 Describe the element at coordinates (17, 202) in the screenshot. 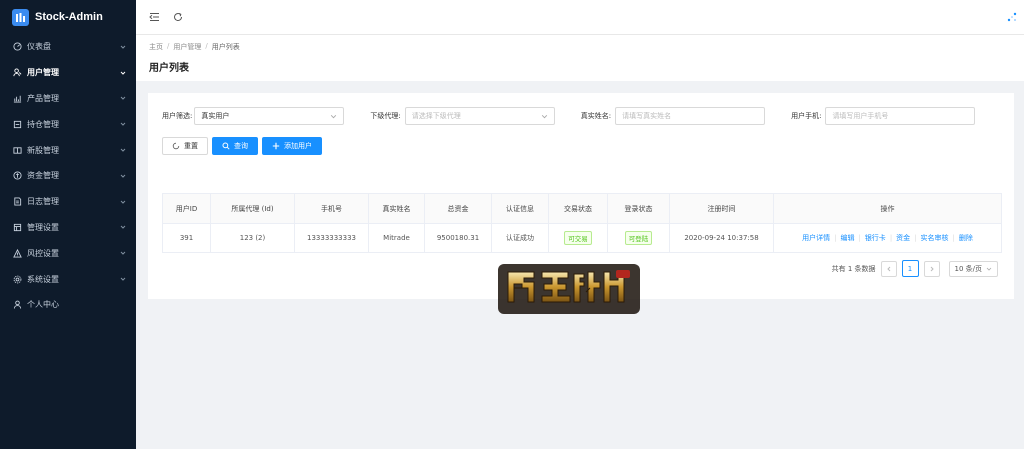

I see `log-icon` at that location.